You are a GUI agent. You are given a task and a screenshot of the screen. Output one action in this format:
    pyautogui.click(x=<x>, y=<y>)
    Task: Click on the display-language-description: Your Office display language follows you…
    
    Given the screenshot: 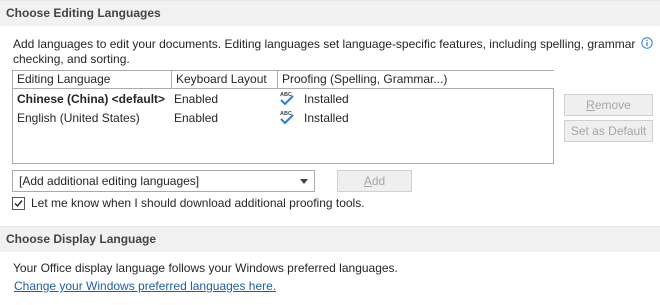 What is the action you would take?
    pyautogui.click(x=205, y=268)
    